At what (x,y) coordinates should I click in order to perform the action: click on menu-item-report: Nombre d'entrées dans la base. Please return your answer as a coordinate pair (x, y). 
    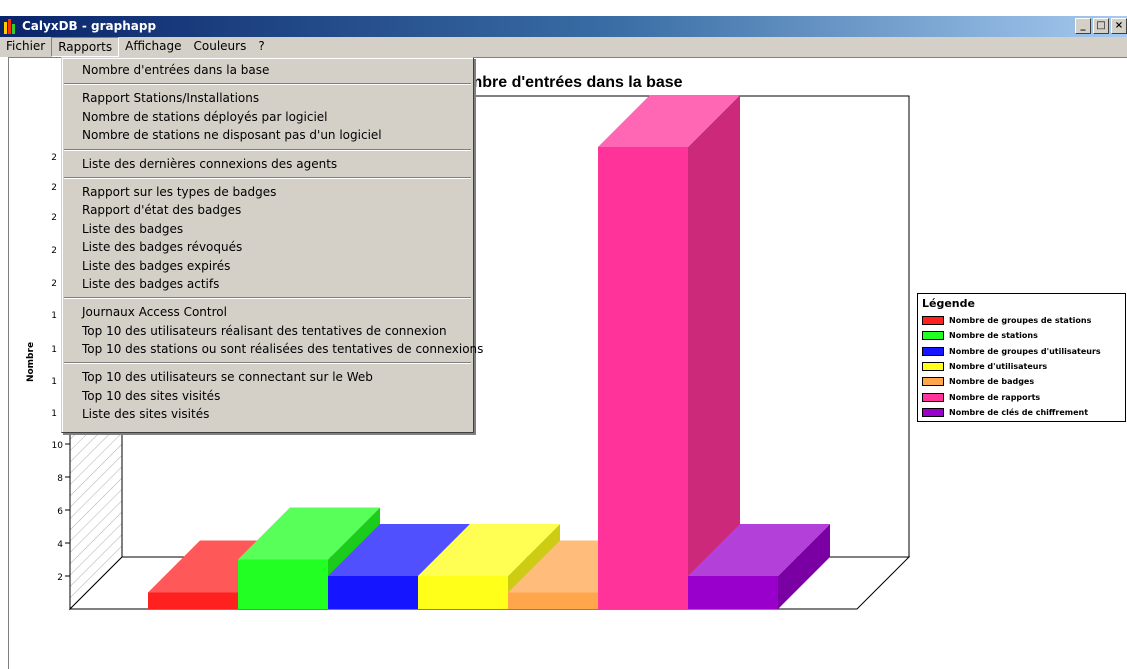
    Looking at the image, I should click on (267, 70).